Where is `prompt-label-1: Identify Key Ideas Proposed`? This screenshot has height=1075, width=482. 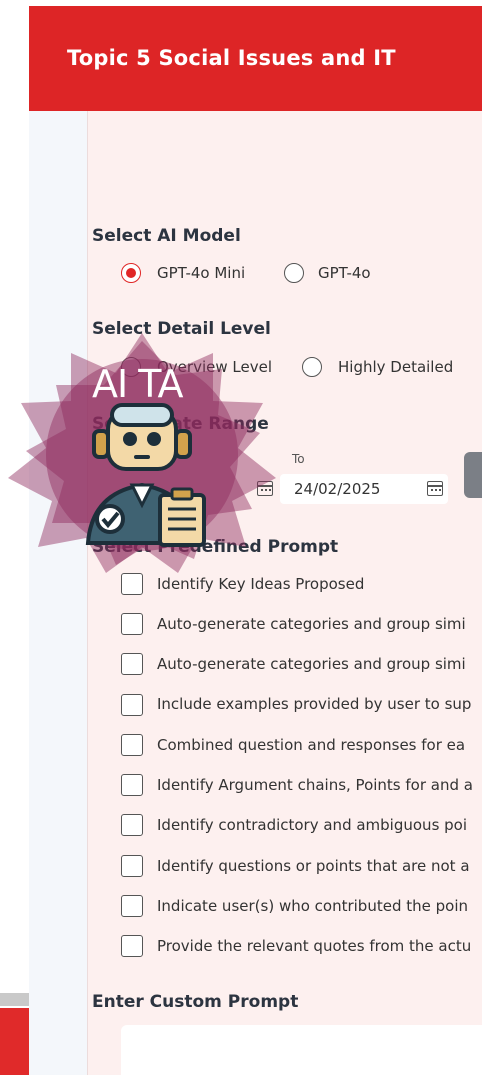 prompt-label-1: Identify Key Ideas Proposed is located at coordinates (261, 584).